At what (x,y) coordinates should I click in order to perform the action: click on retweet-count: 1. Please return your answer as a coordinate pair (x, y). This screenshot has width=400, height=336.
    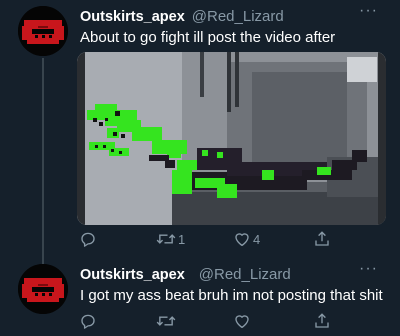
    Looking at the image, I should click on (182, 239).